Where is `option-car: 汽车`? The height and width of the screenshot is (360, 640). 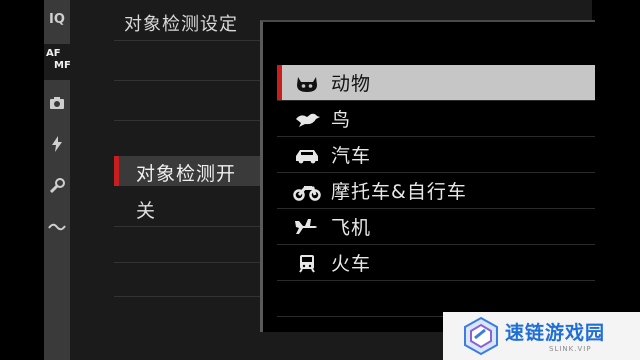
option-car: 汽车 is located at coordinates (436, 155).